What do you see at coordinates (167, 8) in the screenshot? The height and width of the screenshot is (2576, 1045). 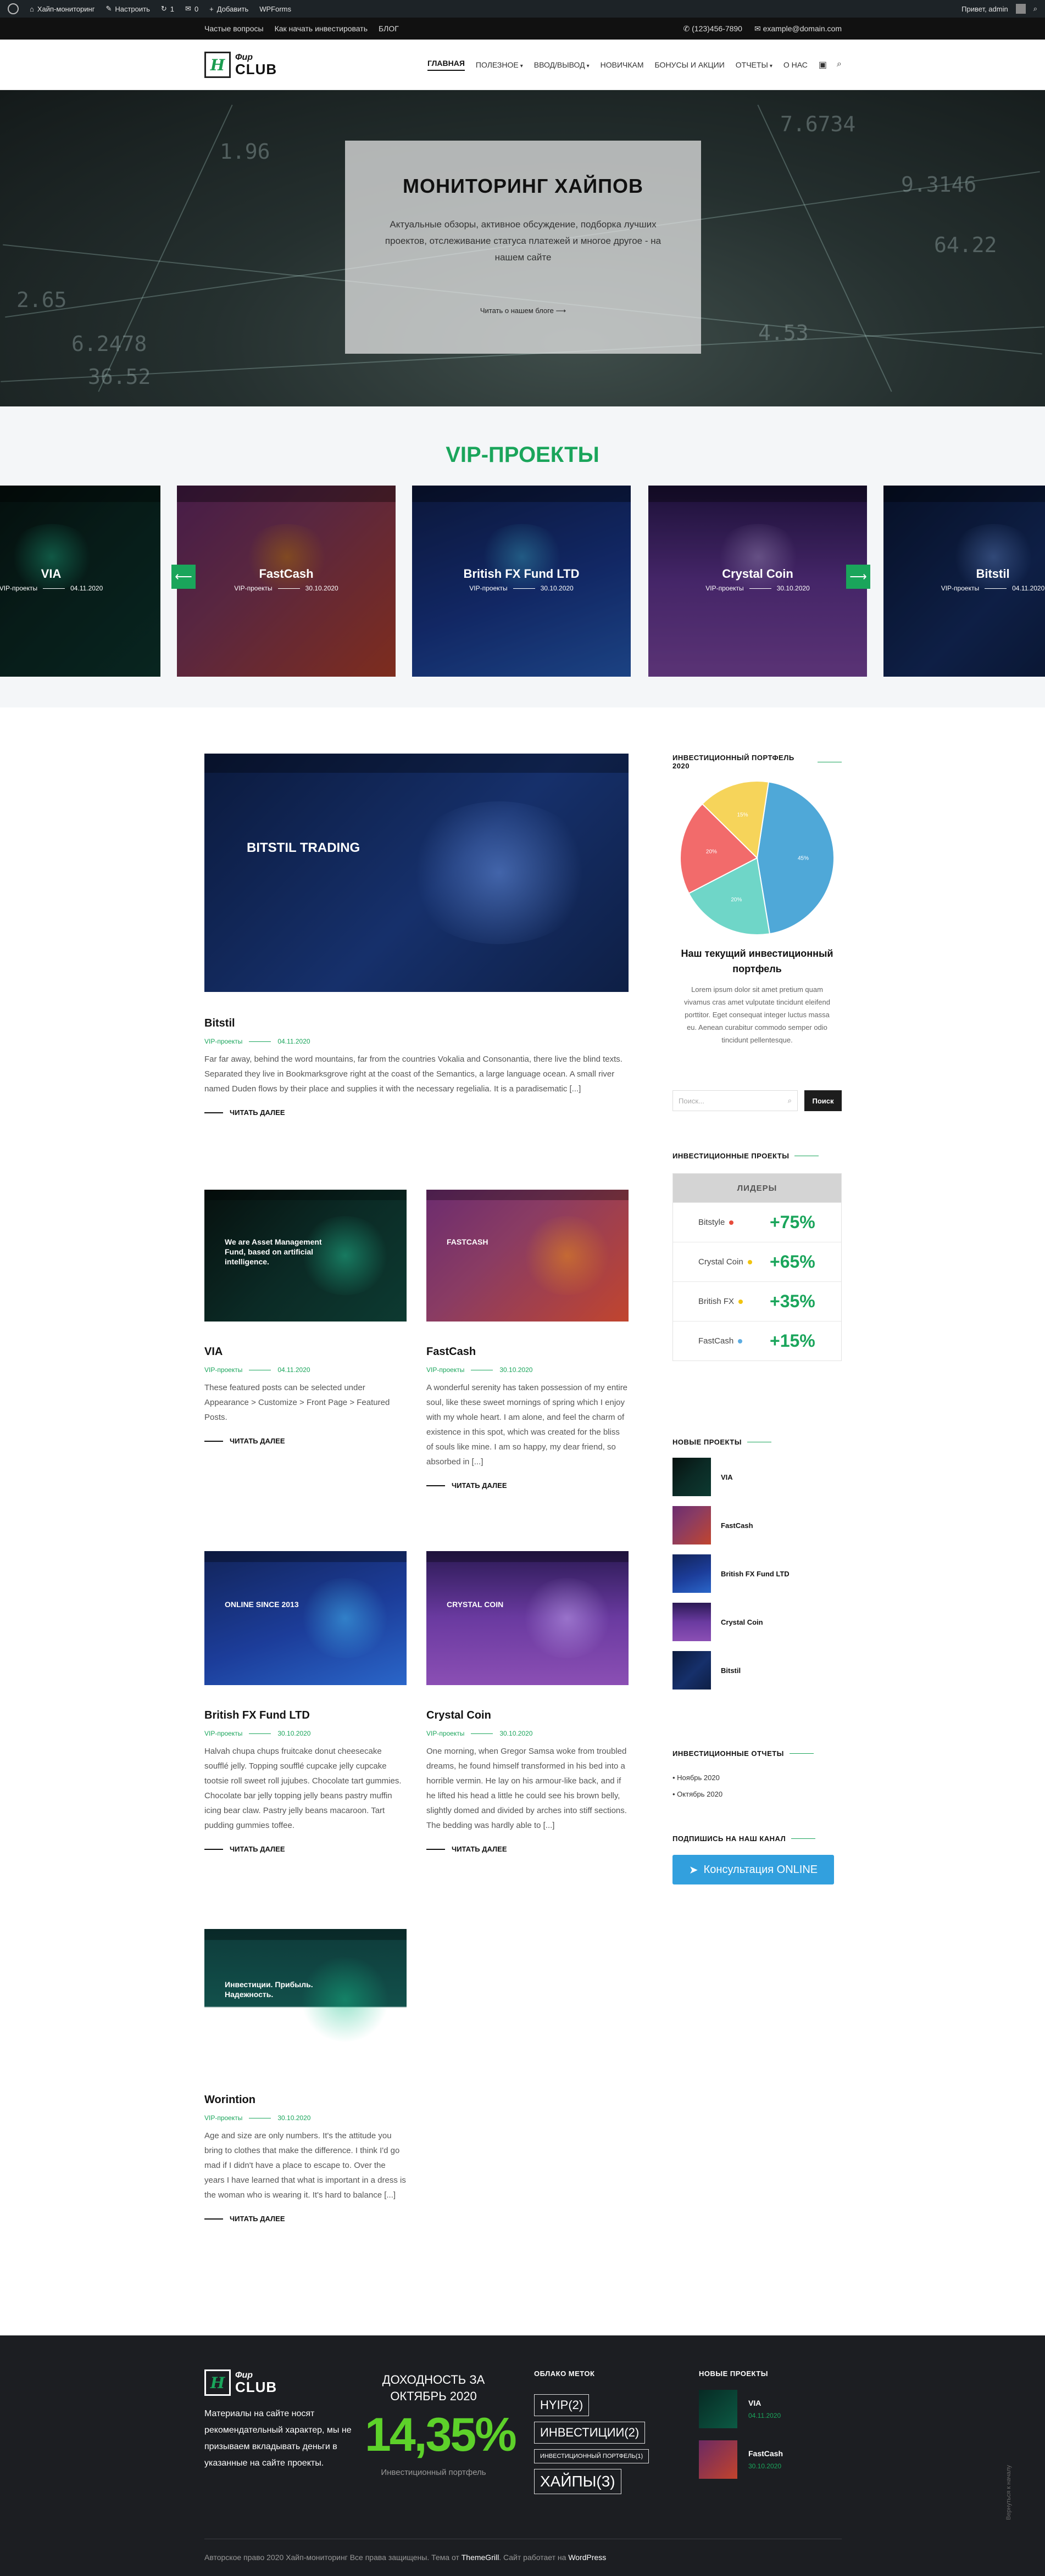 I see `admin-updates-link: ↻ 1` at bounding box center [167, 8].